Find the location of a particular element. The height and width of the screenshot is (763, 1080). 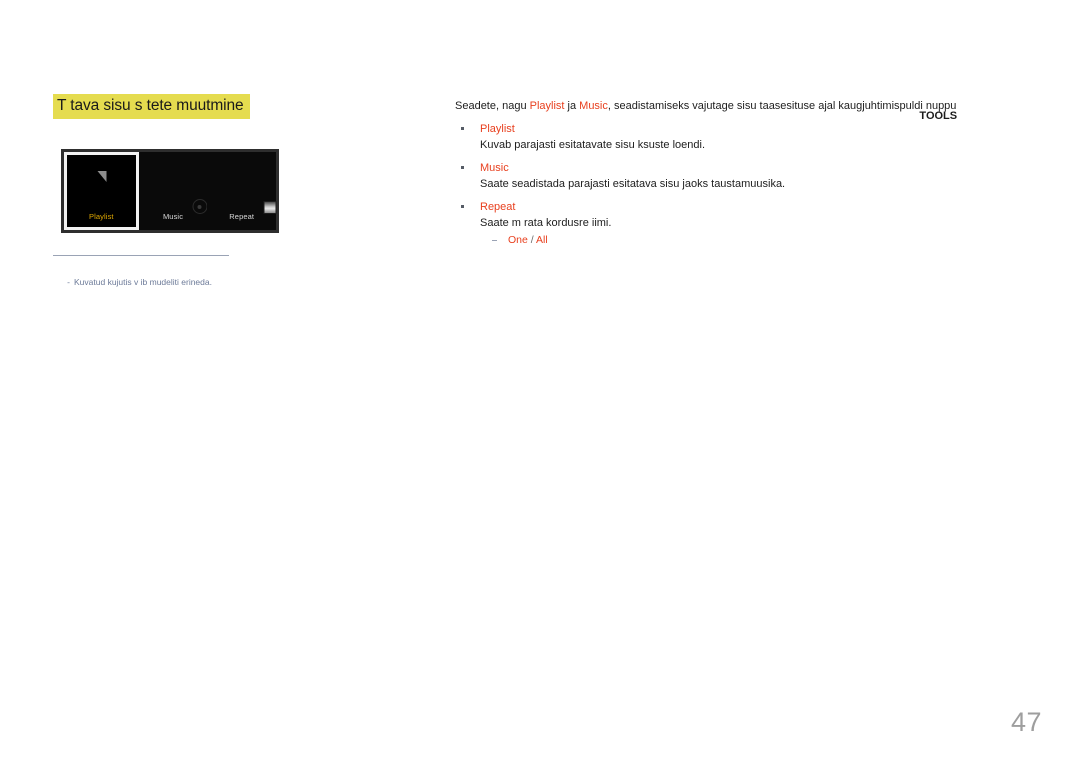

intro-key-music: Music is located at coordinates (593, 106).